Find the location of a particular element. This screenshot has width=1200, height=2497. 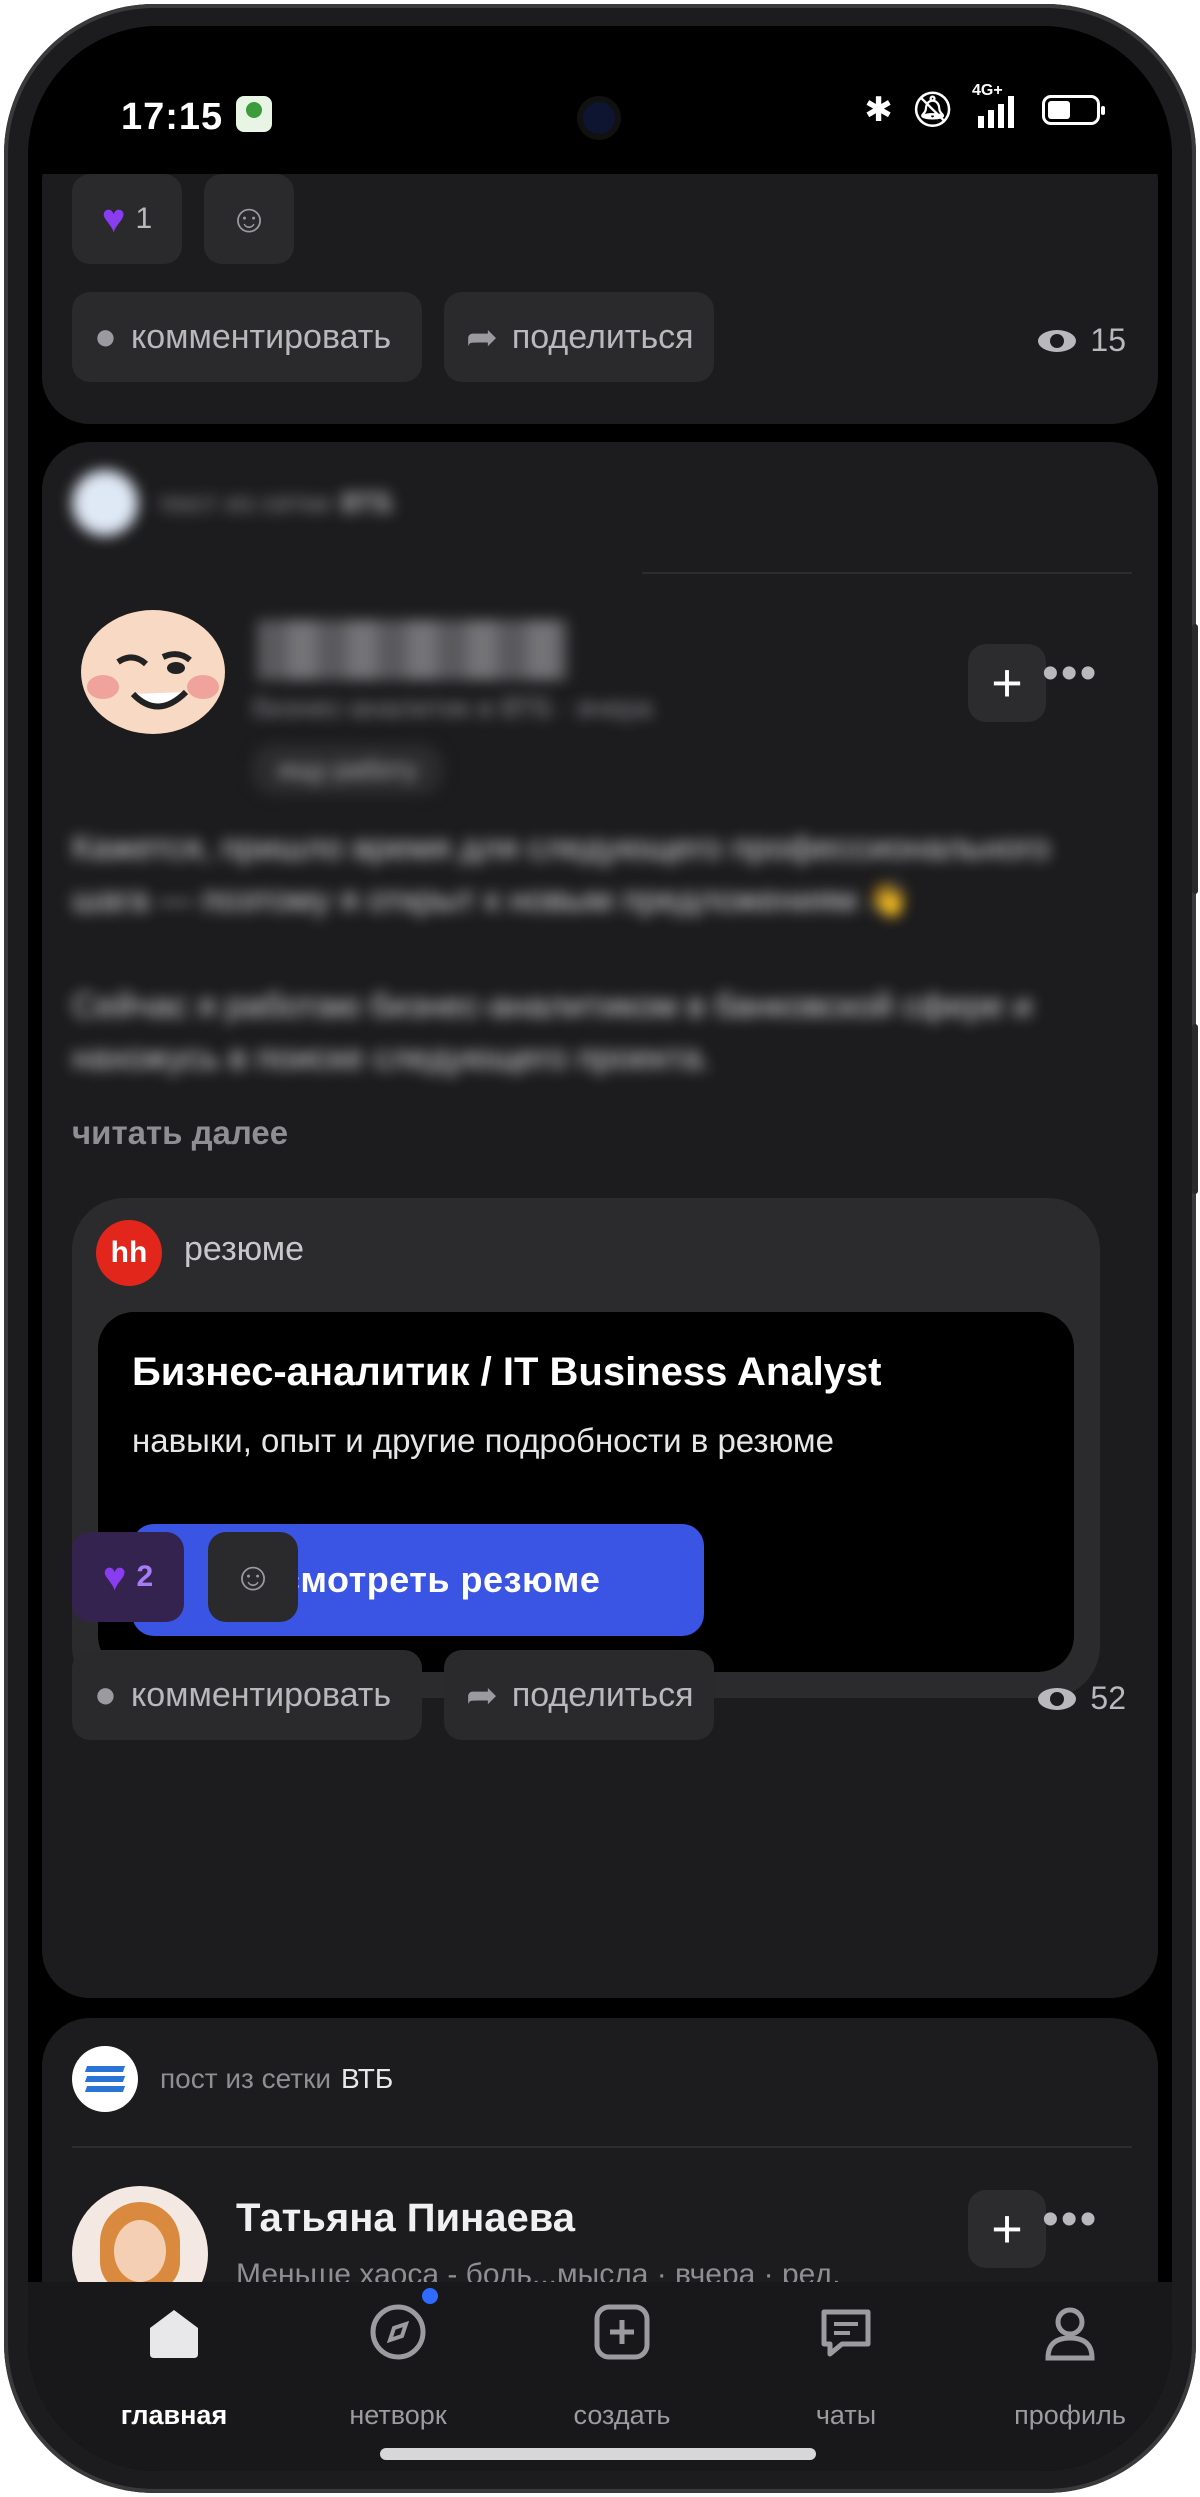

status-badge: ищу работу is located at coordinates (348, 769).